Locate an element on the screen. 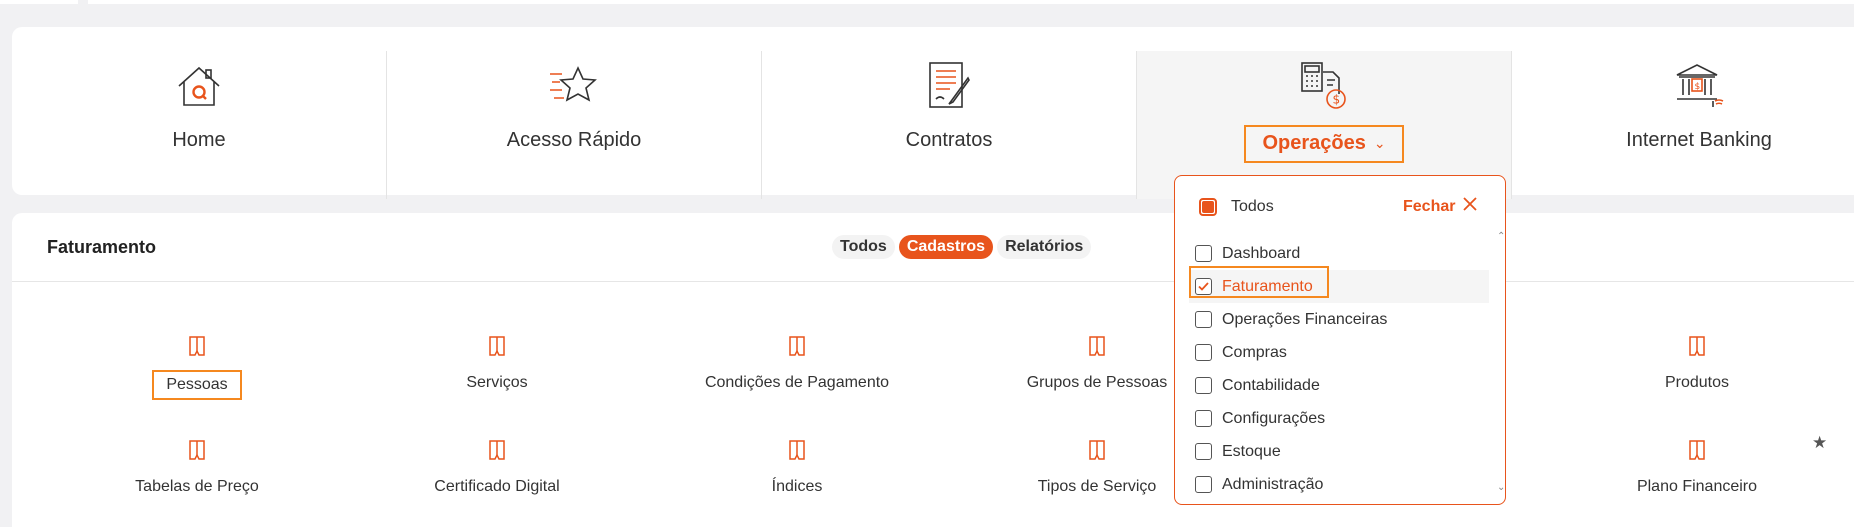 The height and width of the screenshot is (527, 1854). filter-cadastros: Cadastros is located at coordinates (946, 247).